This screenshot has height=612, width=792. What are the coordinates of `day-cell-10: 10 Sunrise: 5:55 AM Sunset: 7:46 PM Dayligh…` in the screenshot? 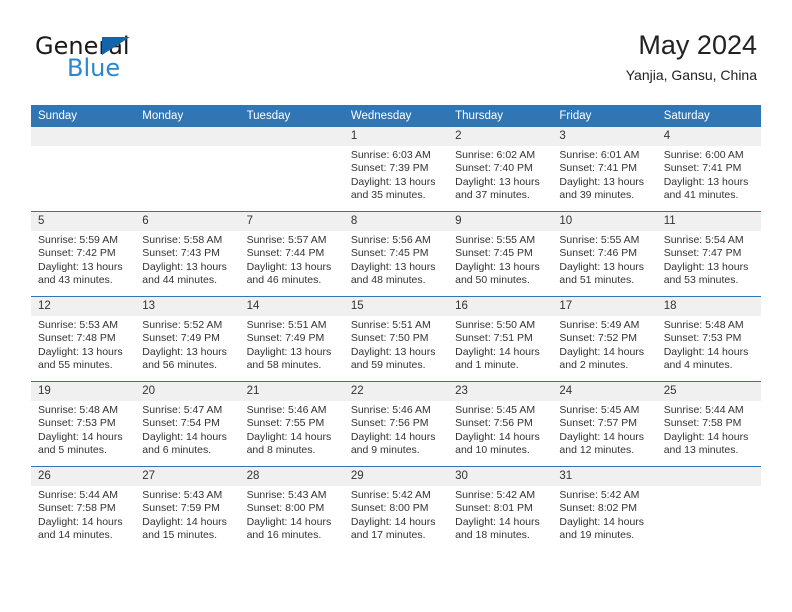 It's located at (604, 254).